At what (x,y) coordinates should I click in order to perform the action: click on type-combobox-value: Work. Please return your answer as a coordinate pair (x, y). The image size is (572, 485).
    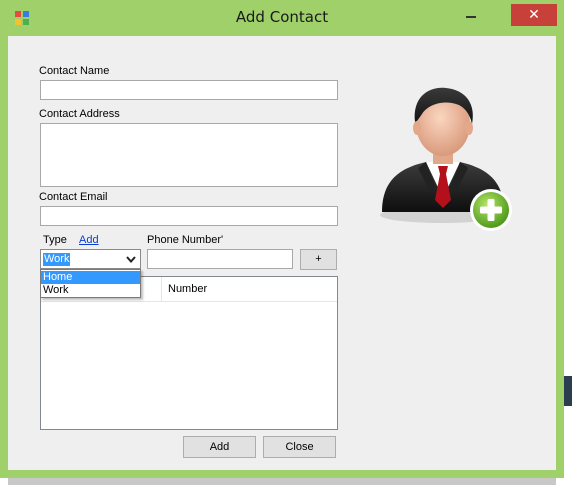
    Looking at the image, I should click on (57, 259).